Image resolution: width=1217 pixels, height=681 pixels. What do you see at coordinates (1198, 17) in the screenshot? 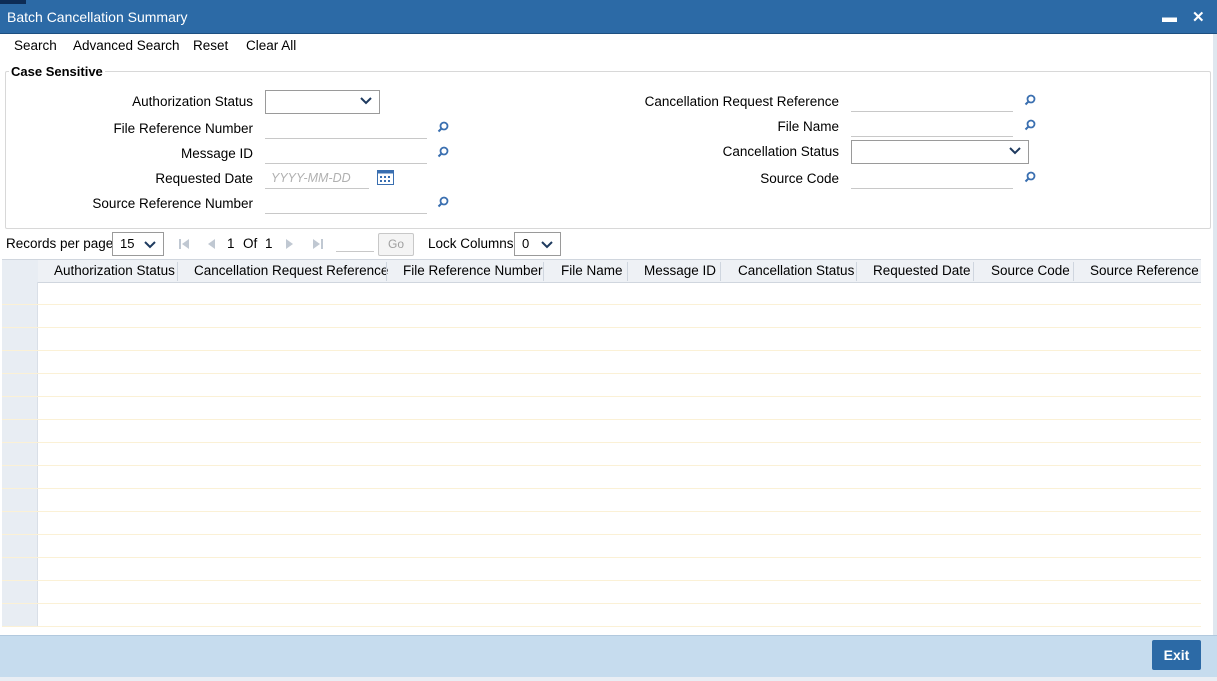
I see `close-icon: ✕` at bounding box center [1198, 17].